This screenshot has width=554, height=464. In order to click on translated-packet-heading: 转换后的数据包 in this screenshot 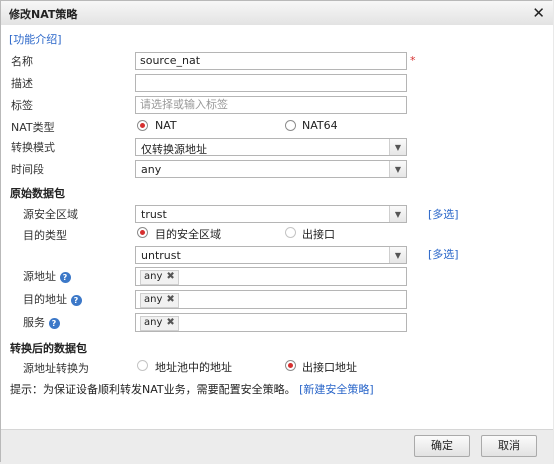, I will do `click(48, 348)`.